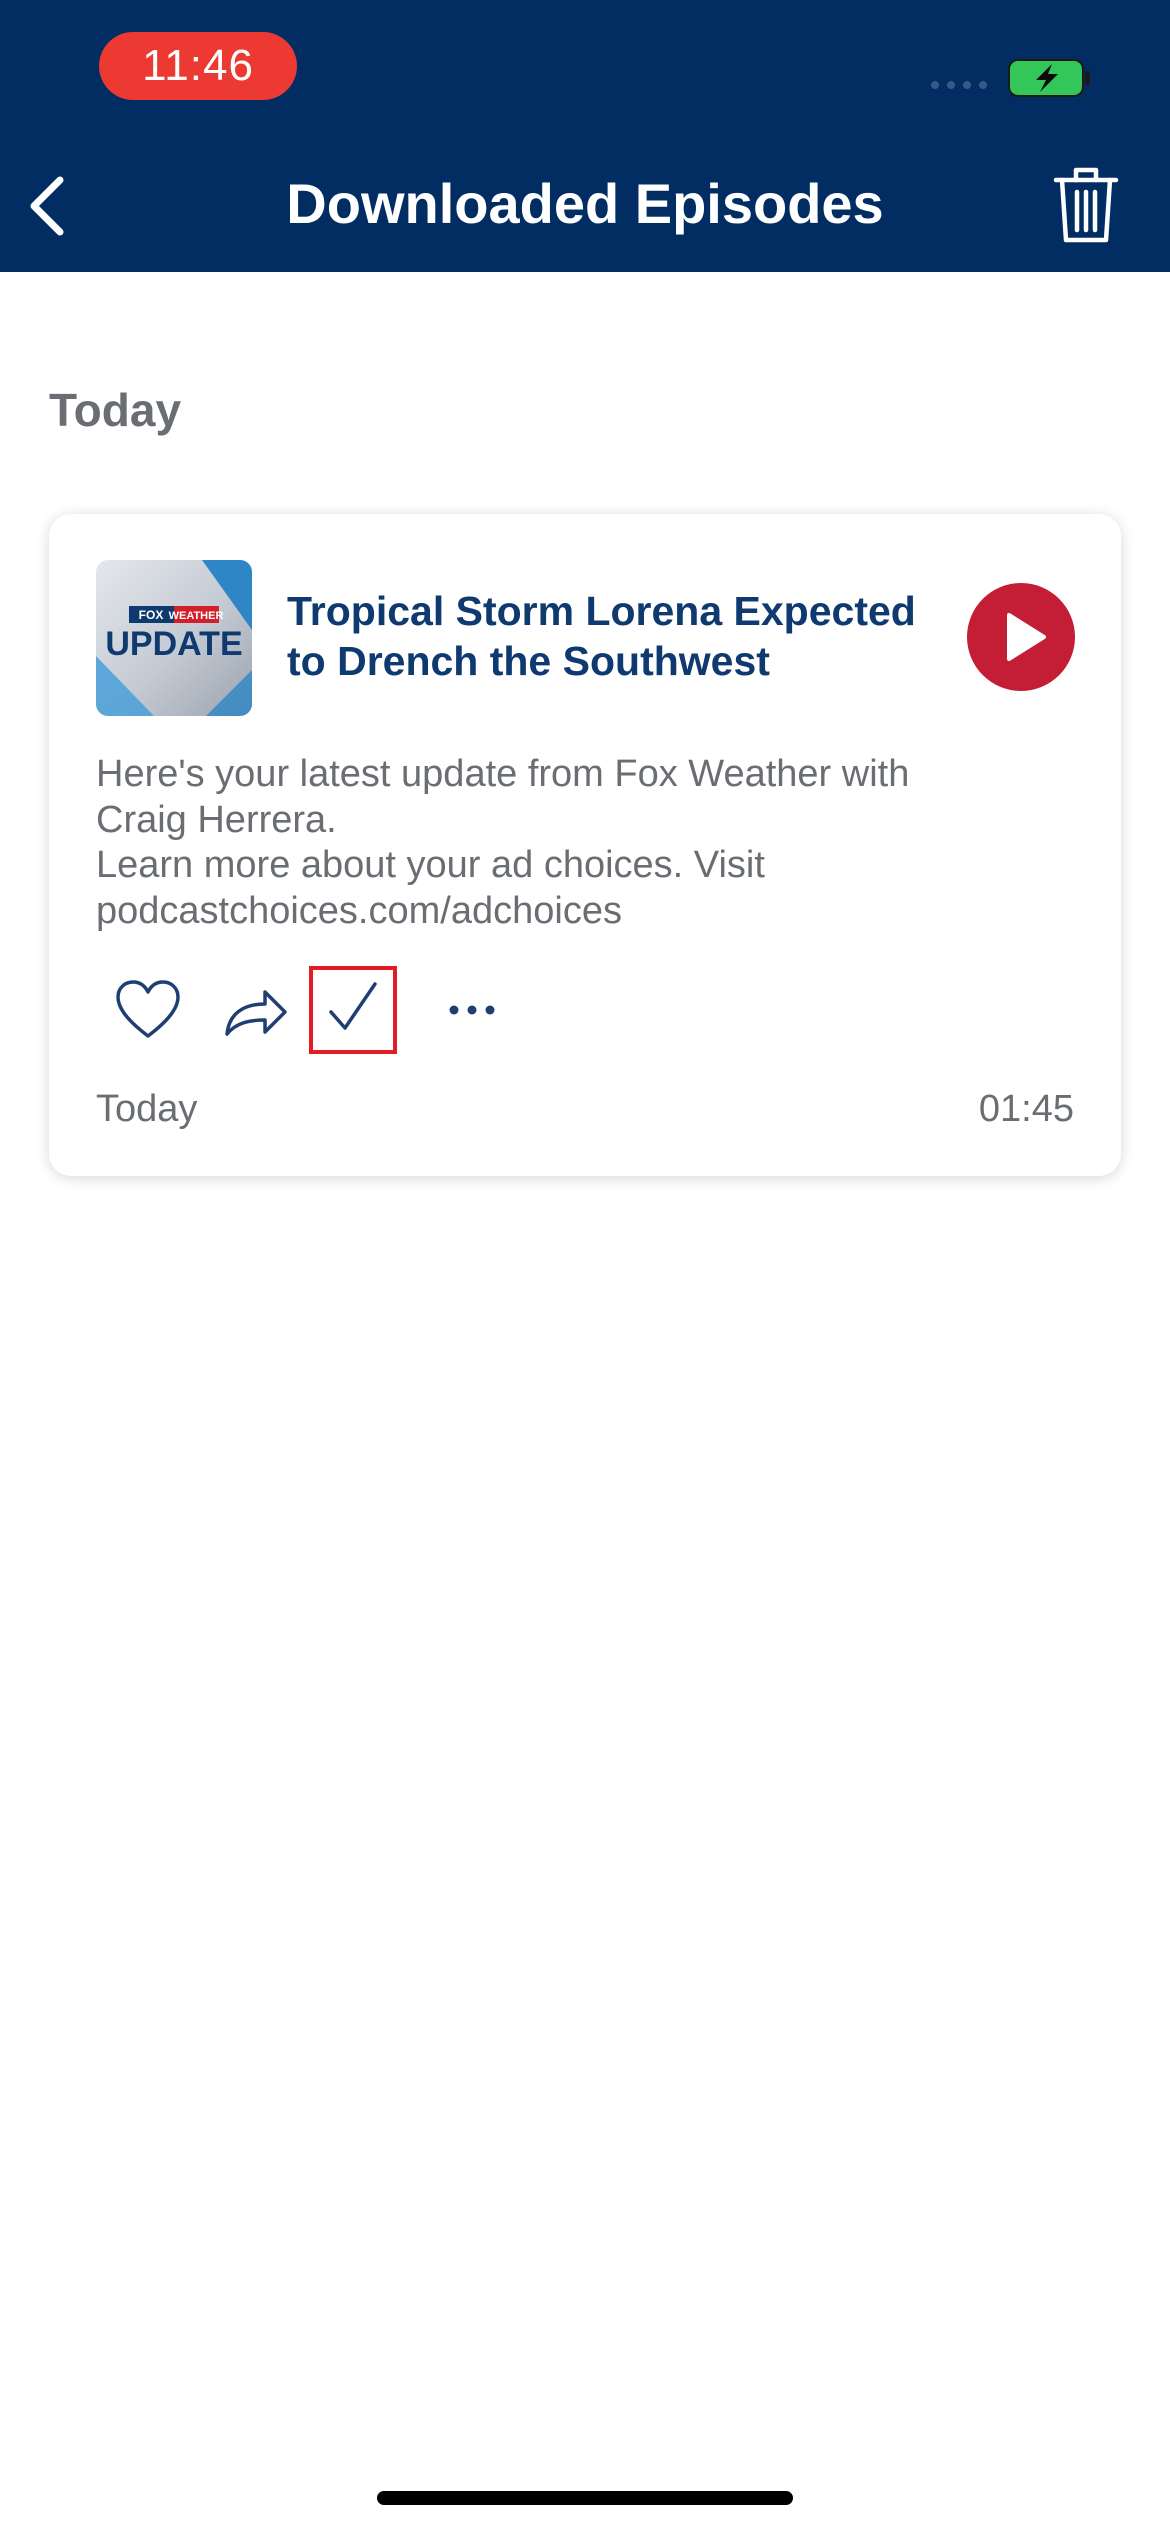 The image size is (1170, 2532). Describe the element at coordinates (1026, 1109) in the screenshot. I see `episode-duration: 01:45` at that location.